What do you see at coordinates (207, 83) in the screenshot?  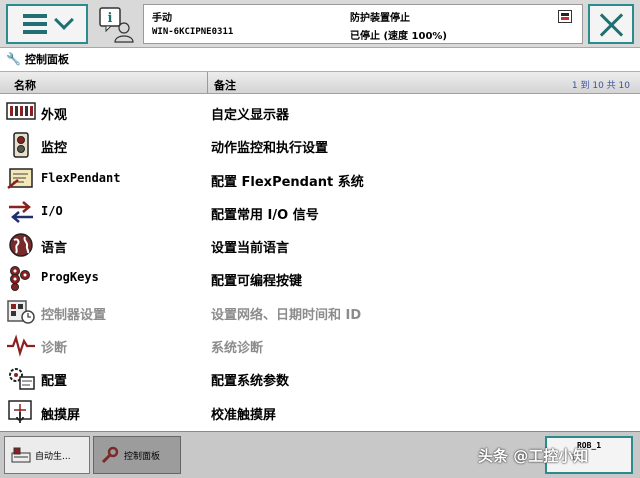 I see `column-divider` at bounding box center [207, 83].